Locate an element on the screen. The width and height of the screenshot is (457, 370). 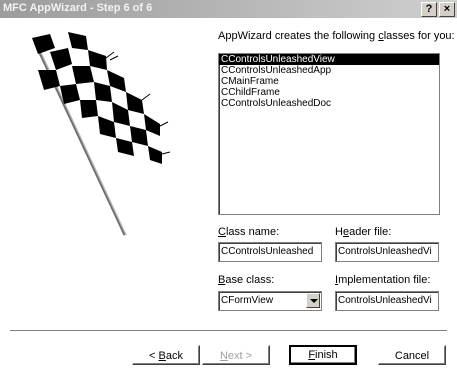
base-class-dropdown: CFormView is located at coordinates (270, 301).